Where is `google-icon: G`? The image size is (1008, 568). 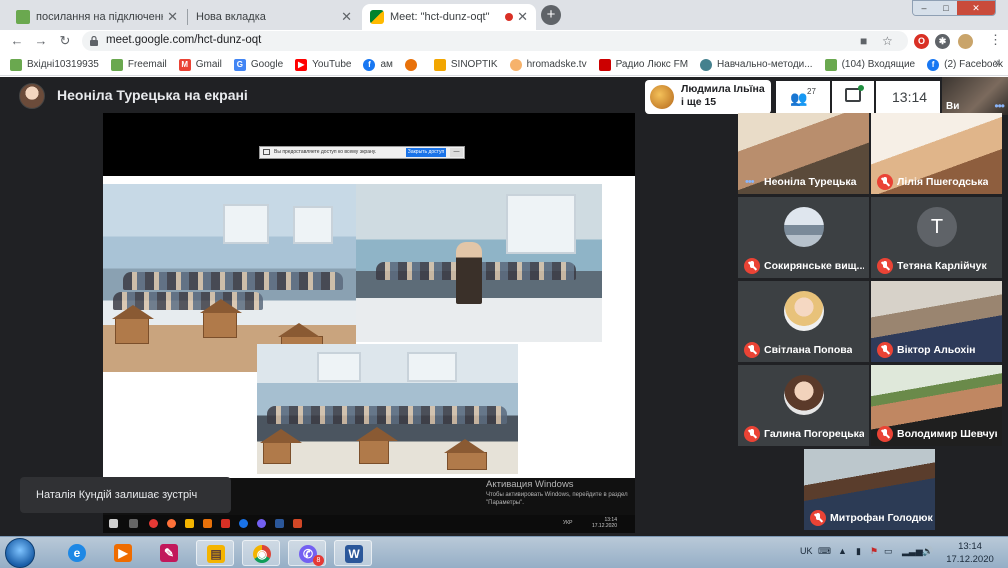
google-icon: G is located at coordinates (239, 64).